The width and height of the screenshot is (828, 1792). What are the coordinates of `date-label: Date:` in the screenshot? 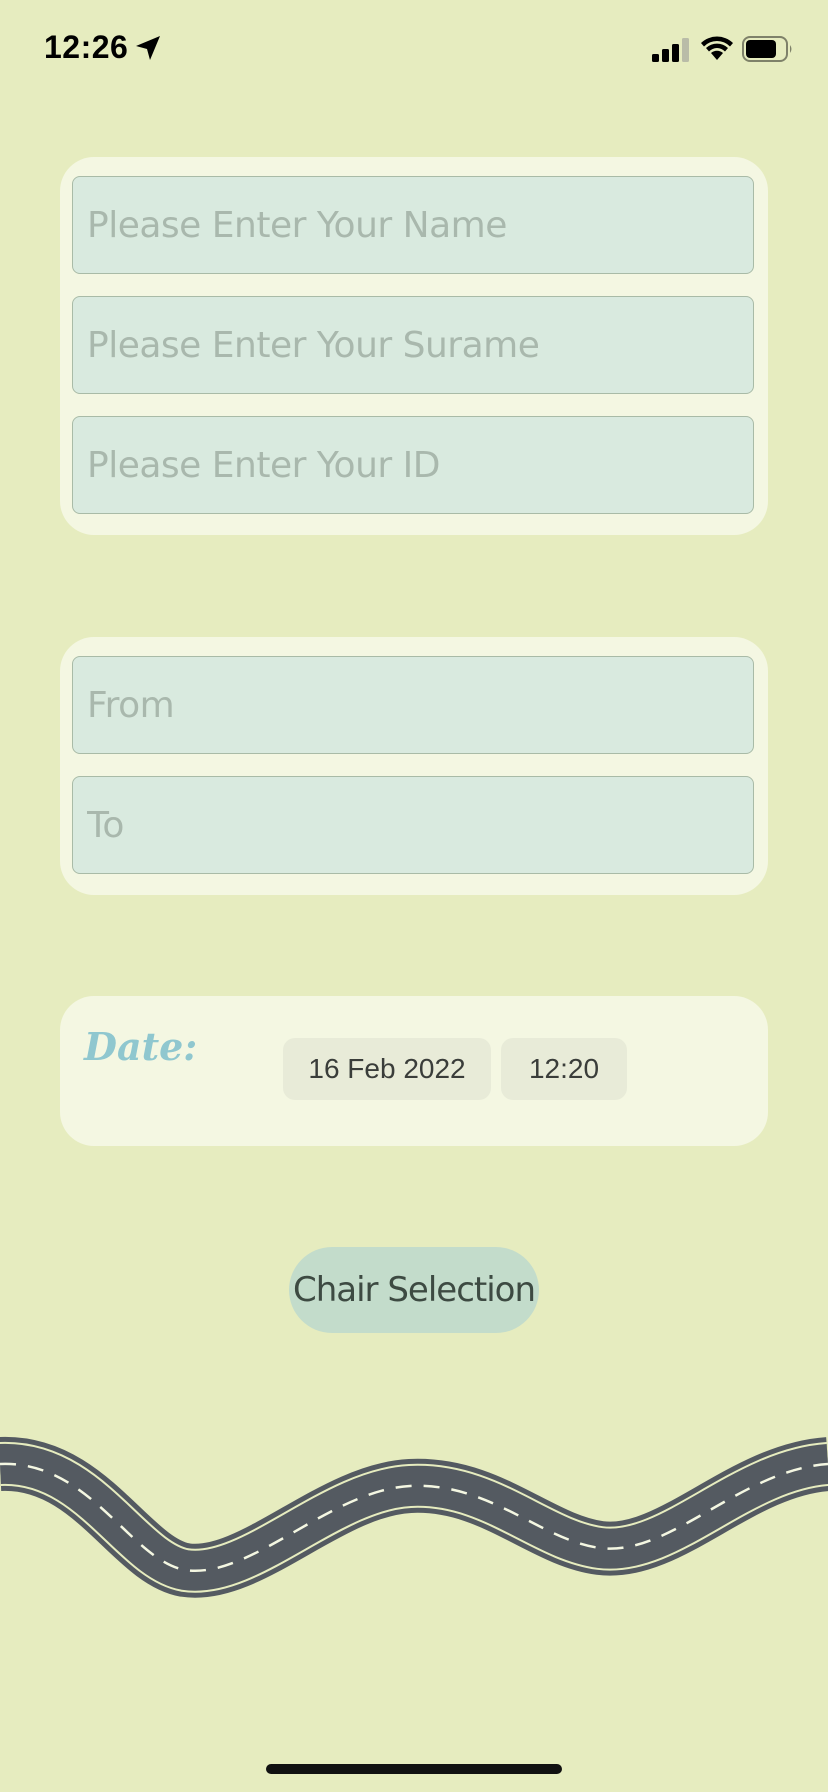 It's located at (141, 1046).